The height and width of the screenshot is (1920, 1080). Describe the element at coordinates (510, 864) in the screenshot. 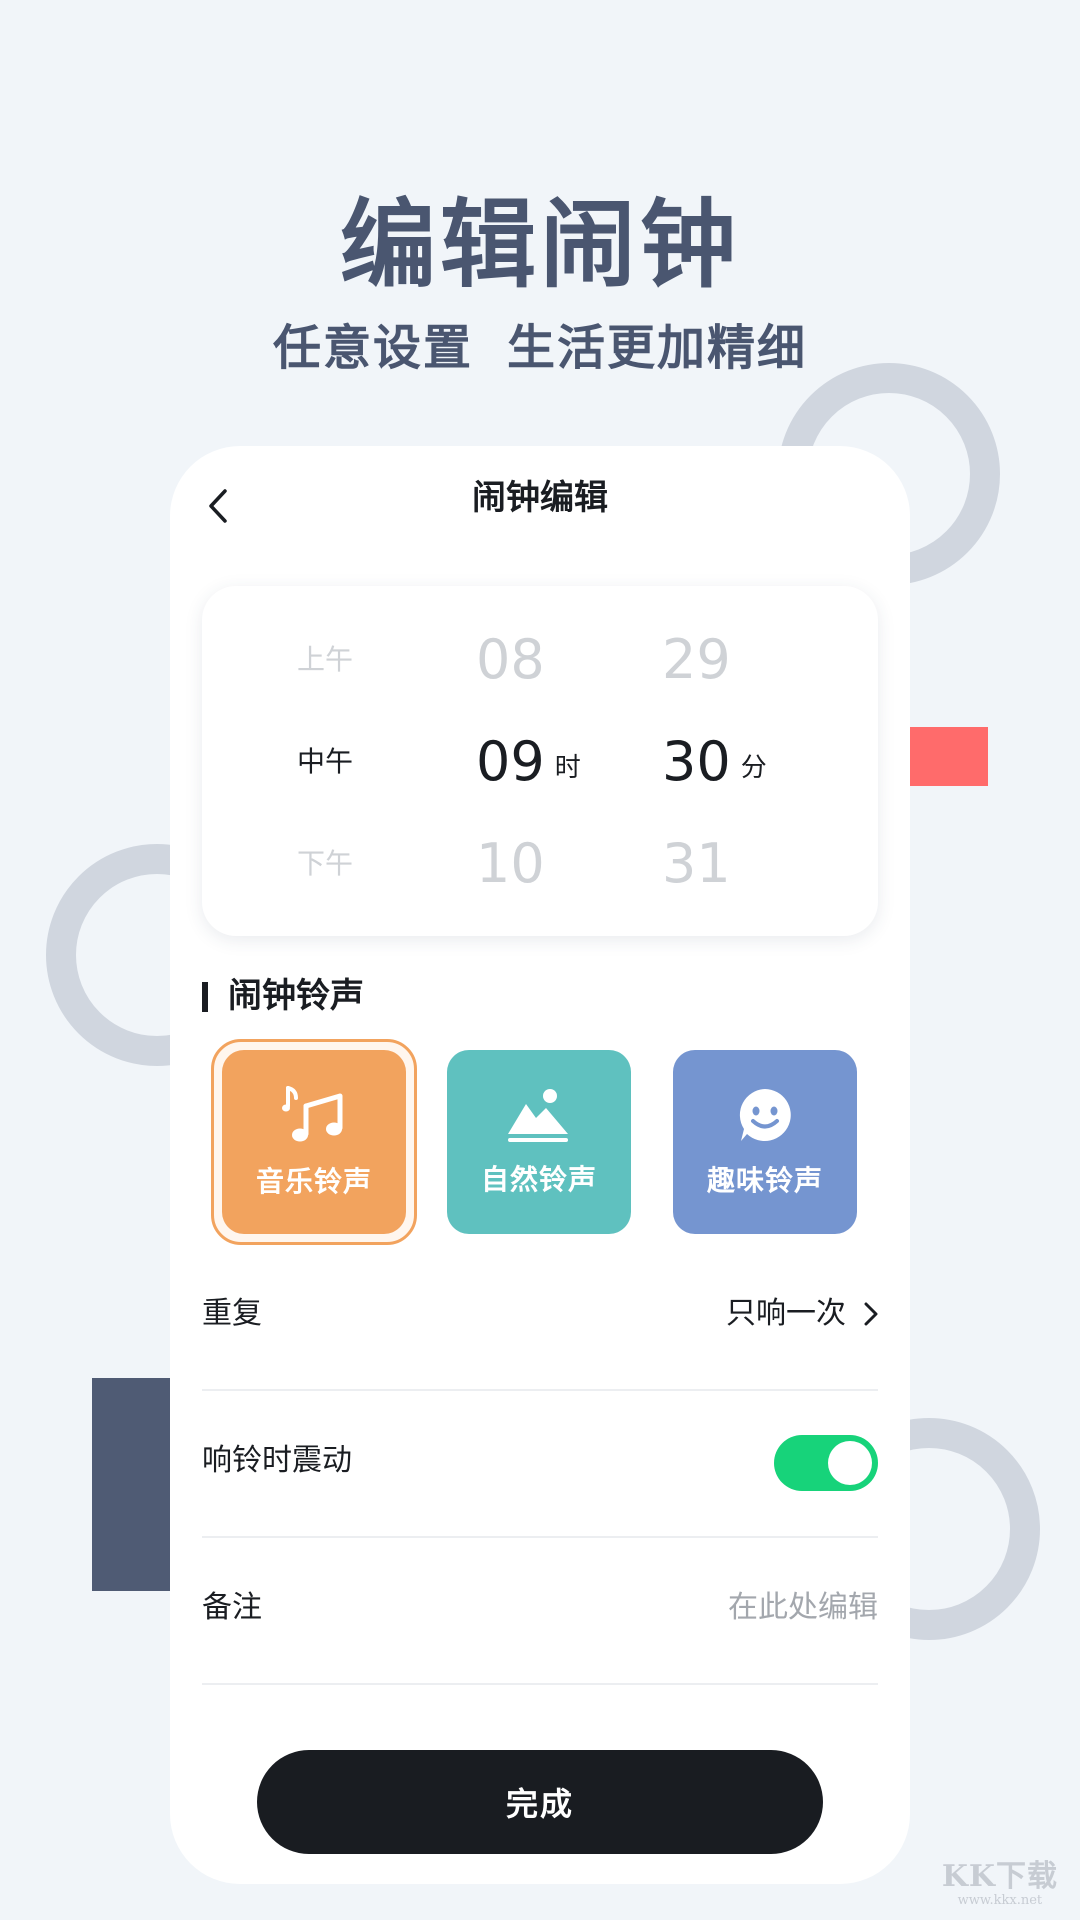

I see `hour-option-next: 10` at that location.